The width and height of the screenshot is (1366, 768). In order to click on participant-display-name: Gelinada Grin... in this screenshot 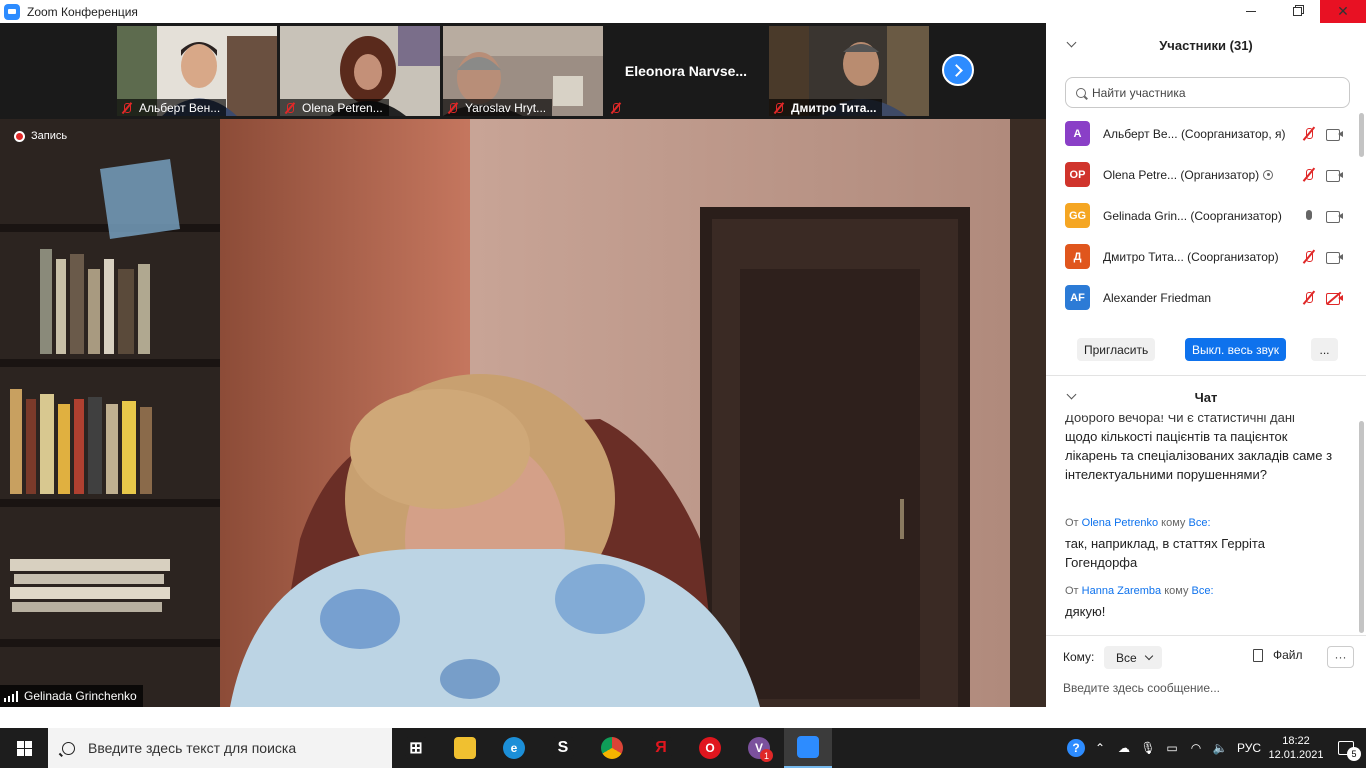, I will do `click(1145, 215)`.